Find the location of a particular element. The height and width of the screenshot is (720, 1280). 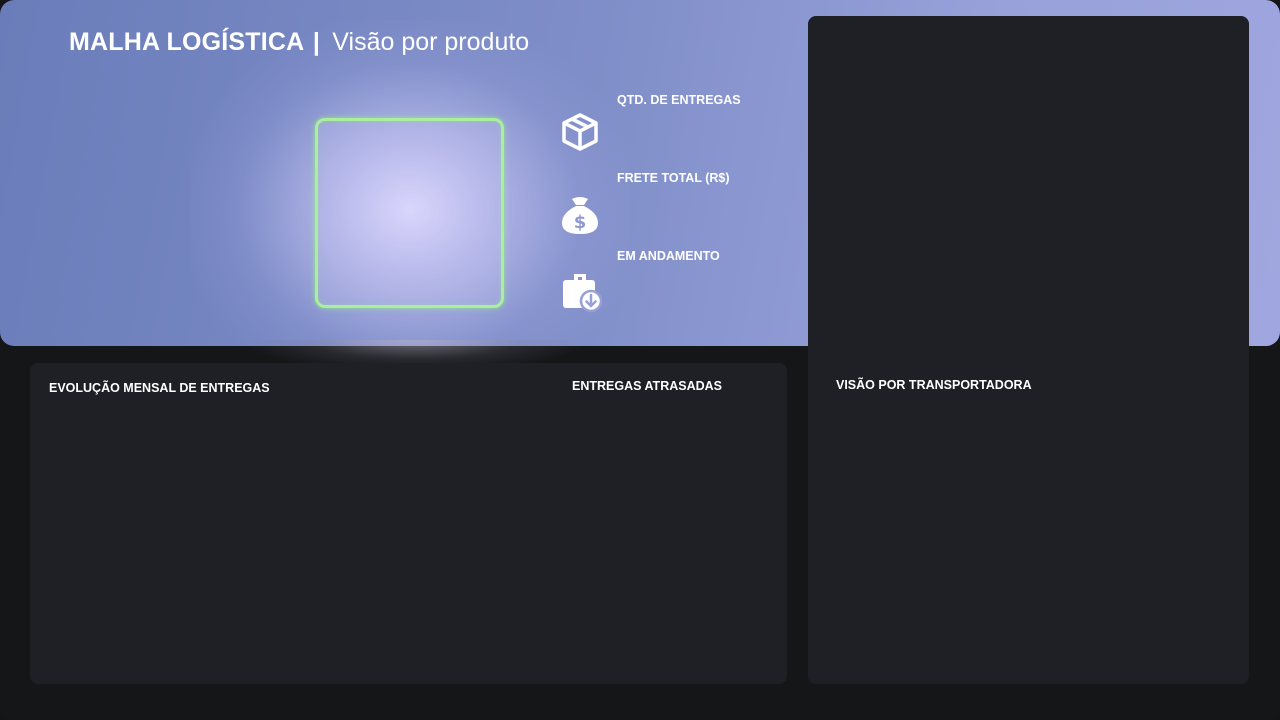

briefcase-download-icon is located at coordinates (582, 293).